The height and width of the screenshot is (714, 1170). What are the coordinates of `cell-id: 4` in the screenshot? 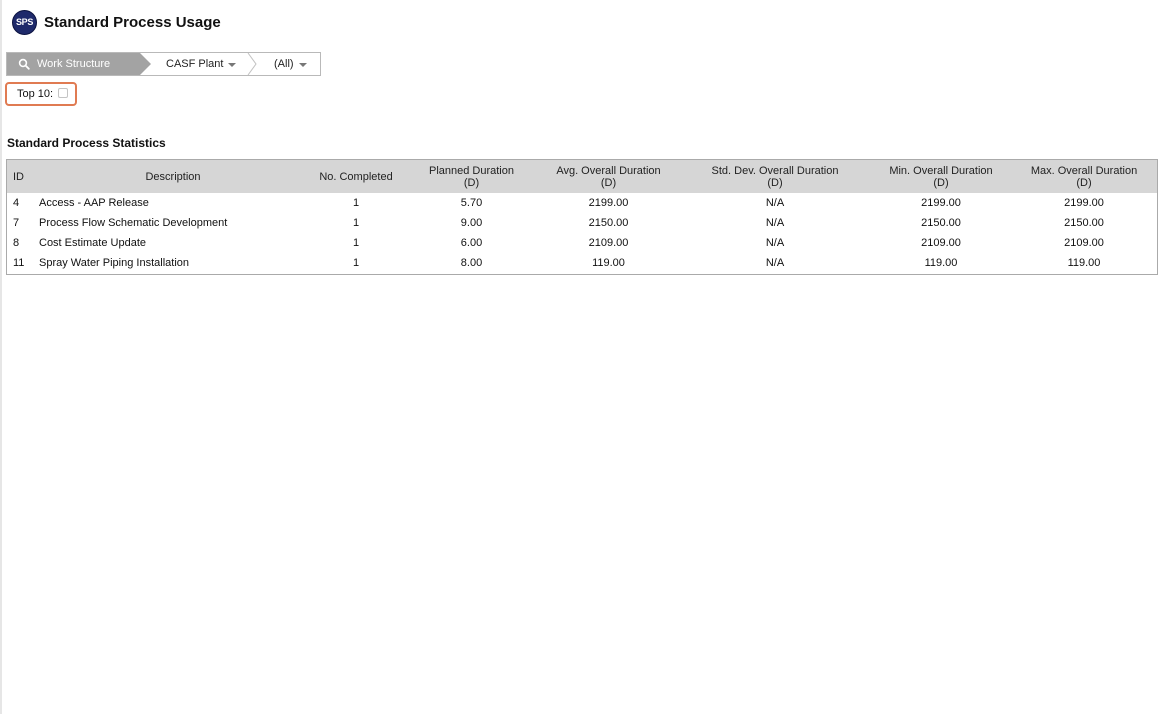 It's located at (16, 203).